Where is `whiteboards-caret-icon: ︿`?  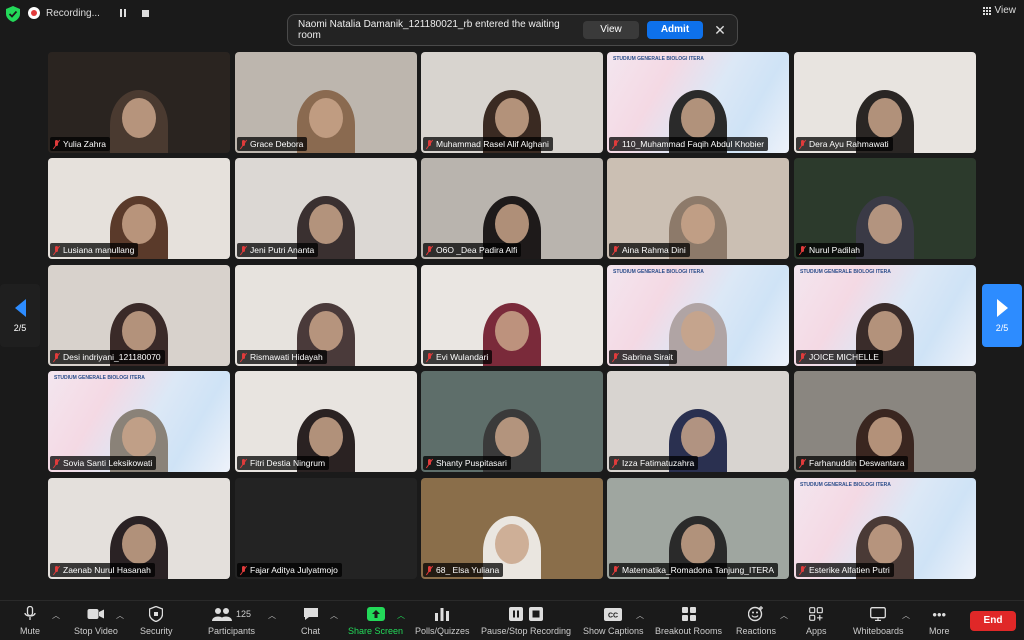 whiteboards-caret-icon: ︿ is located at coordinates (906, 615).